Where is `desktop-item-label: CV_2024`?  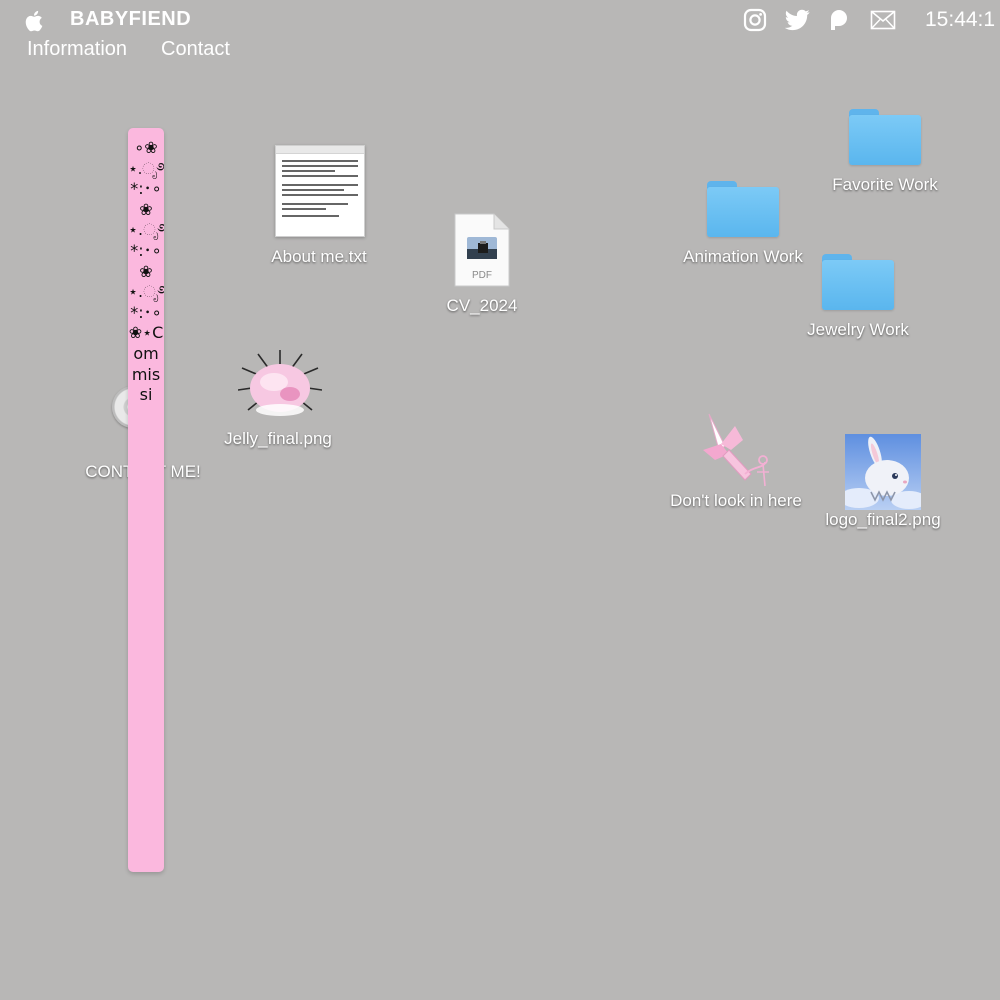
desktop-item-label: CV_2024 is located at coordinates (482, 305).